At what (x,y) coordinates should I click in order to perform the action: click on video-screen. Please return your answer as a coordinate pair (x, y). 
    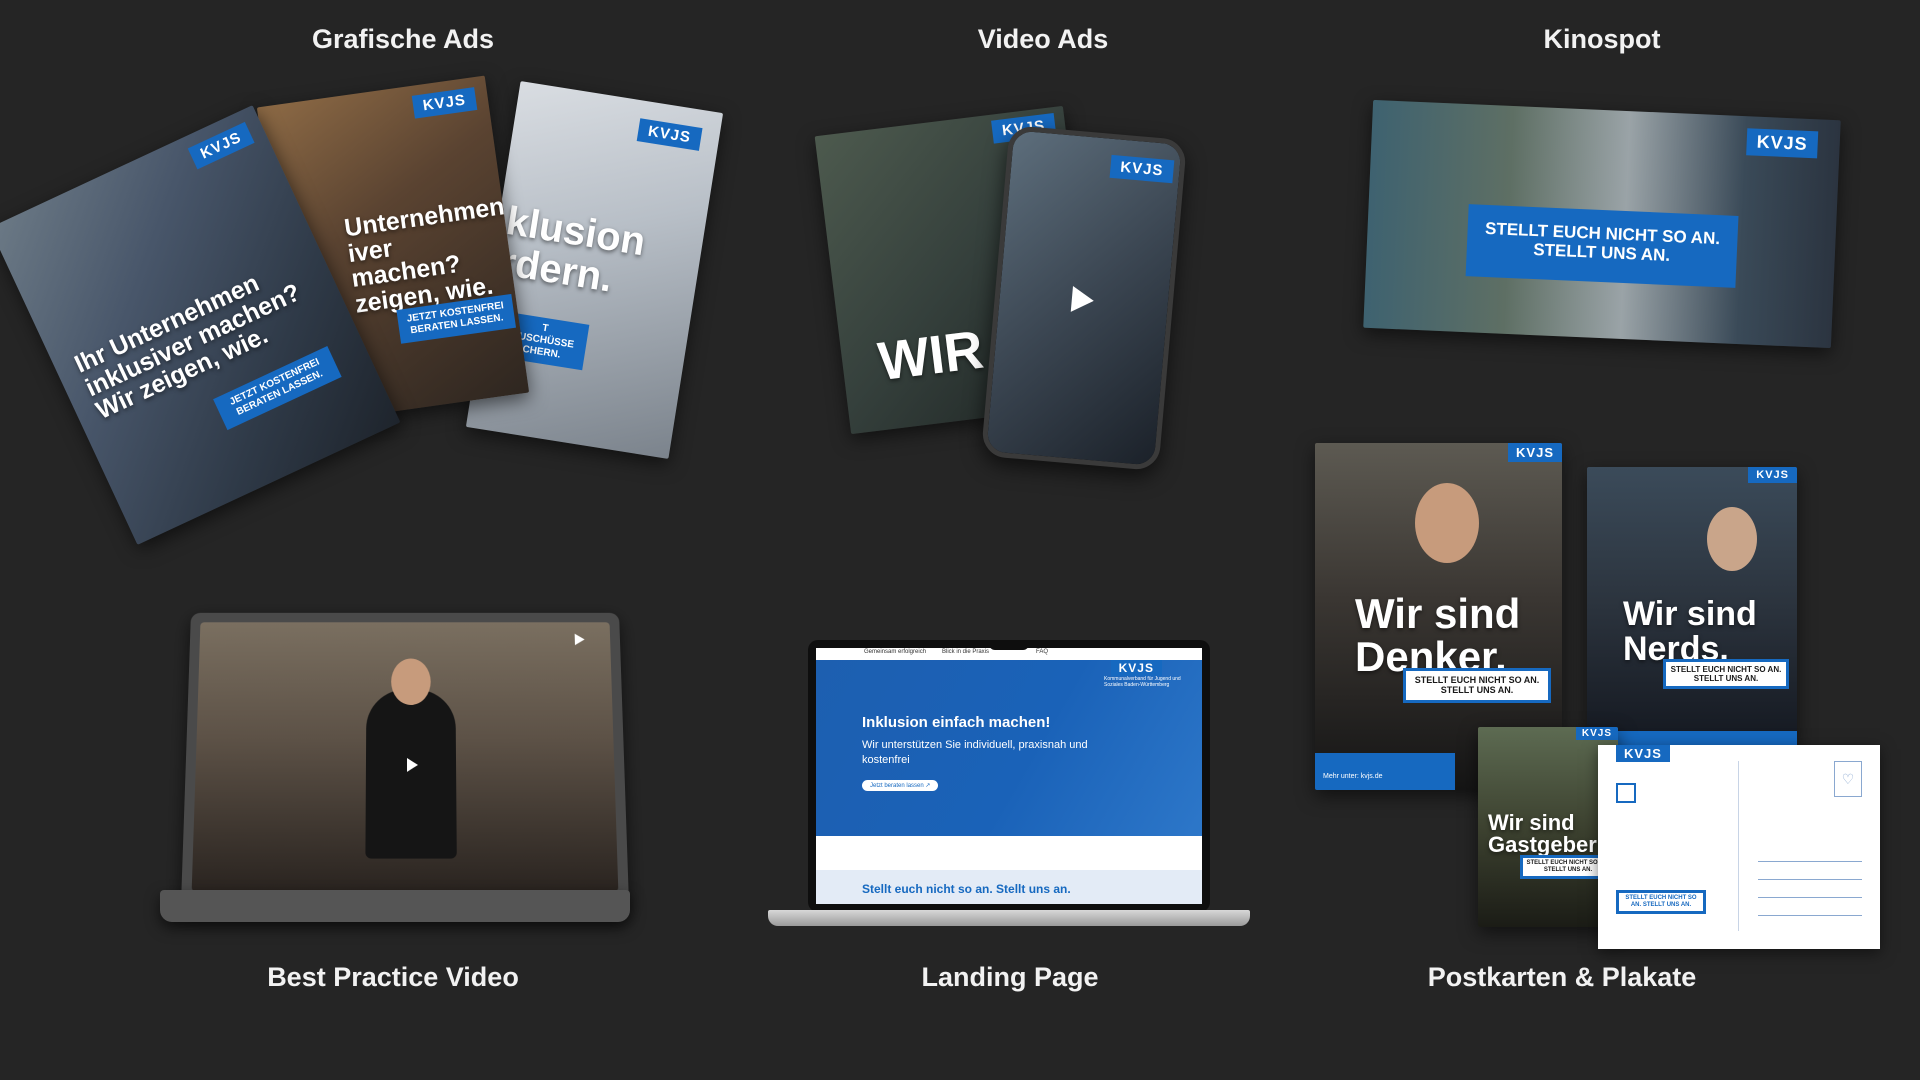
    Looking at the image, I should click on (405, 757).